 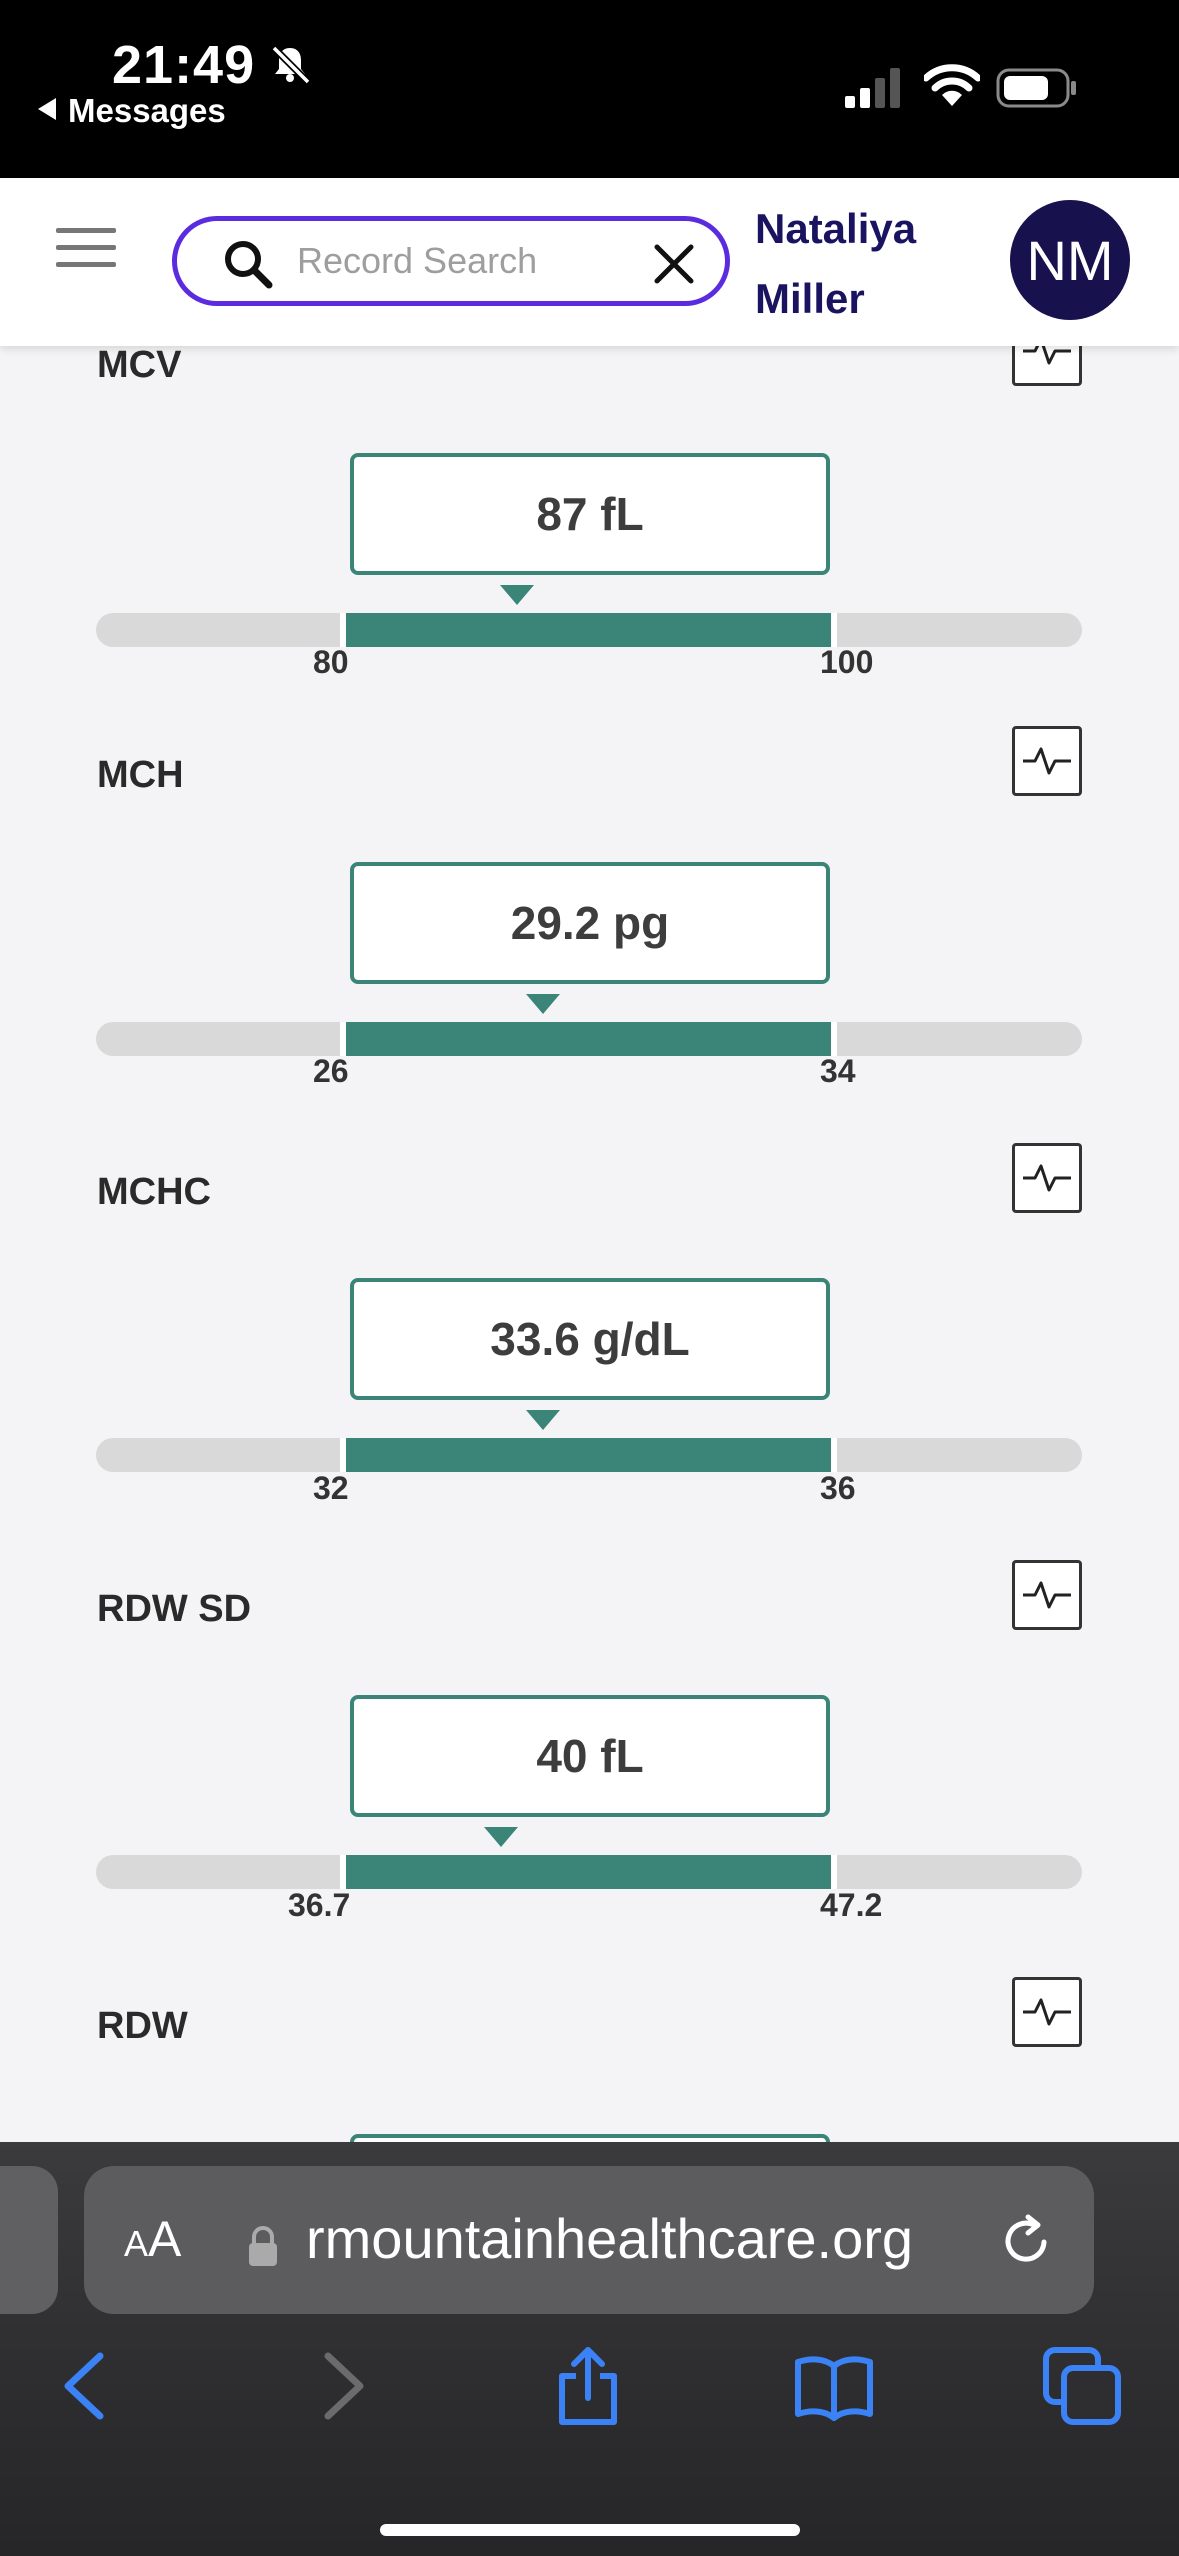 What do you see at coordinates (847, 662) in the screenshot?
I see `range-high: 100` at bounding box center [847, 662].